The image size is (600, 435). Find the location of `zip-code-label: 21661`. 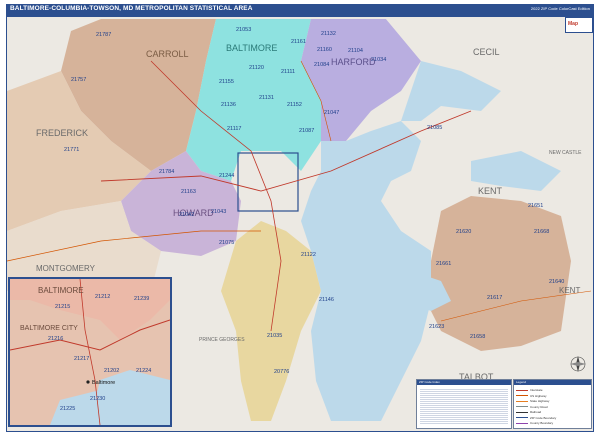

zip-code-label: 21661 is located at coordinates (443, 264).